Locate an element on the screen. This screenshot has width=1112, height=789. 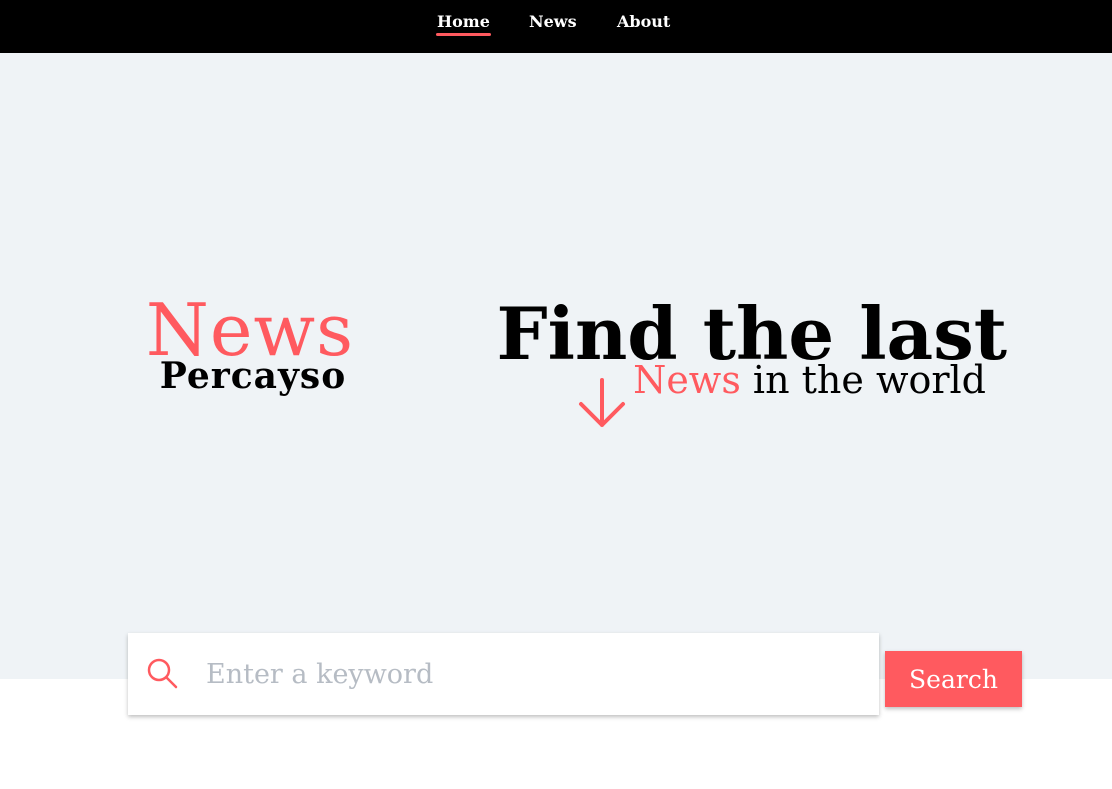
search-button: Search is located at coordinates (953, 679).